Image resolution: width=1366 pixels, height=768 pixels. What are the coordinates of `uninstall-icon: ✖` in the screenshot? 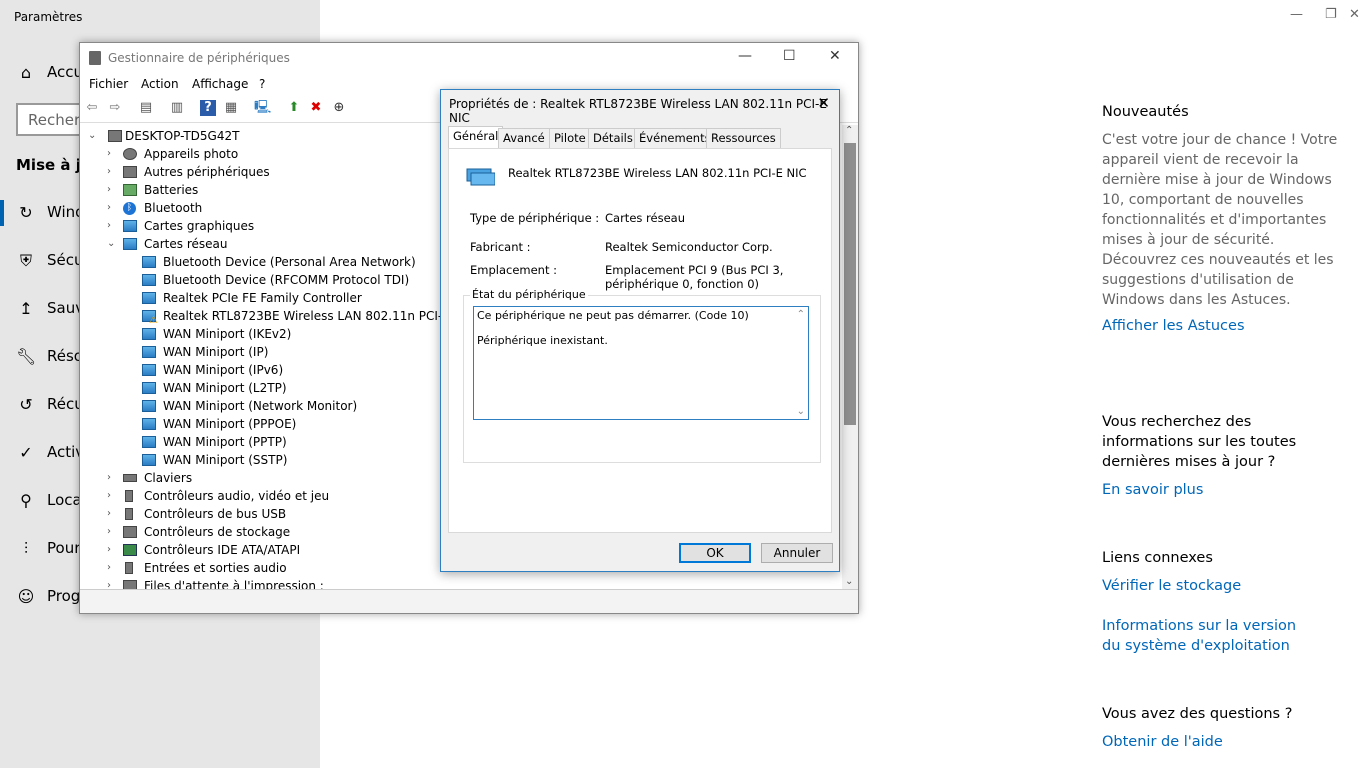 It's located at (316, 108).